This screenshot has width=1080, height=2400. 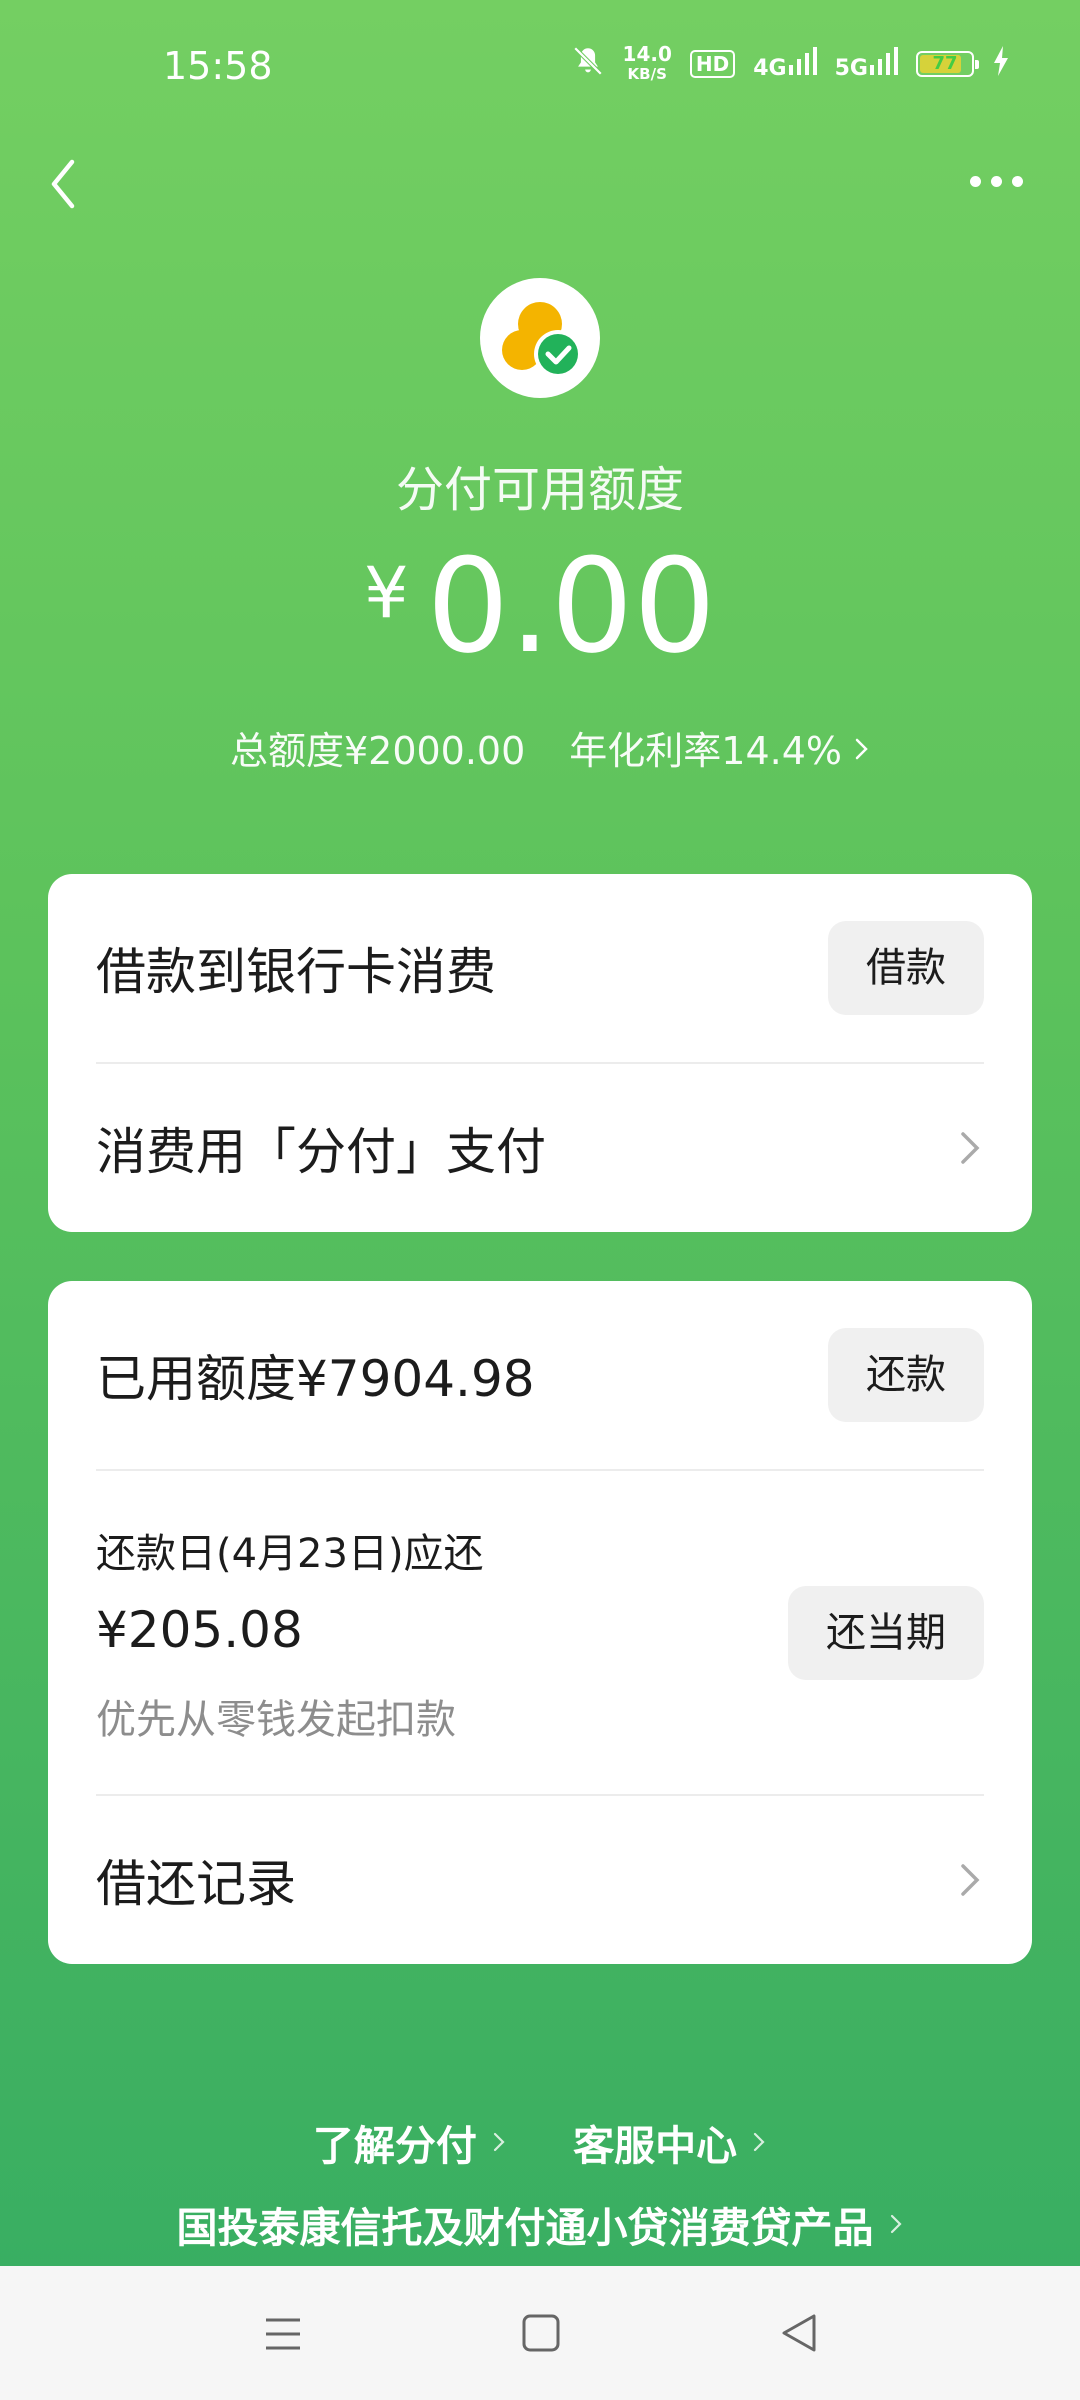 I want to click on used-limit-row: 已用额度¥7904.98 还款, so click(x=540, y=1375).